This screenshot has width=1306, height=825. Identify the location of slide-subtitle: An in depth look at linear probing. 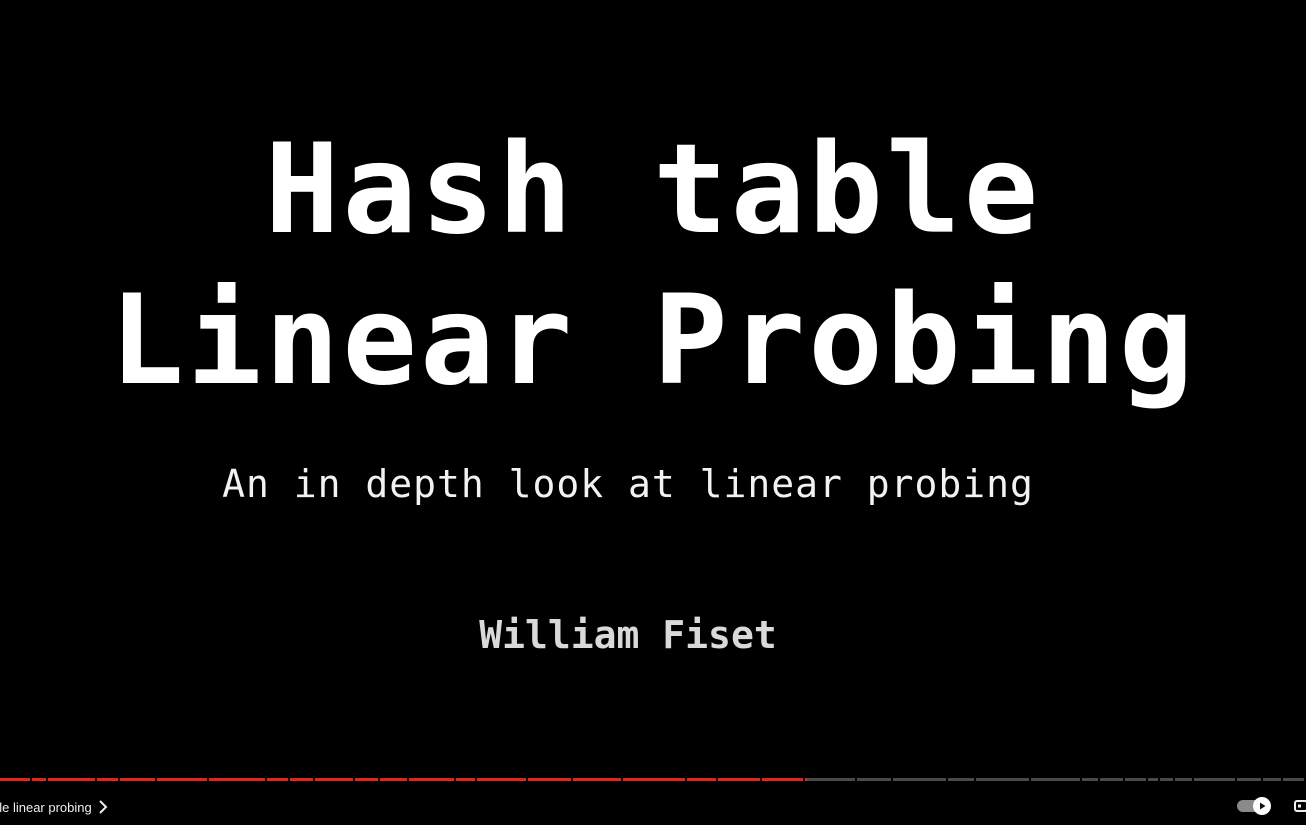
(628, 484).